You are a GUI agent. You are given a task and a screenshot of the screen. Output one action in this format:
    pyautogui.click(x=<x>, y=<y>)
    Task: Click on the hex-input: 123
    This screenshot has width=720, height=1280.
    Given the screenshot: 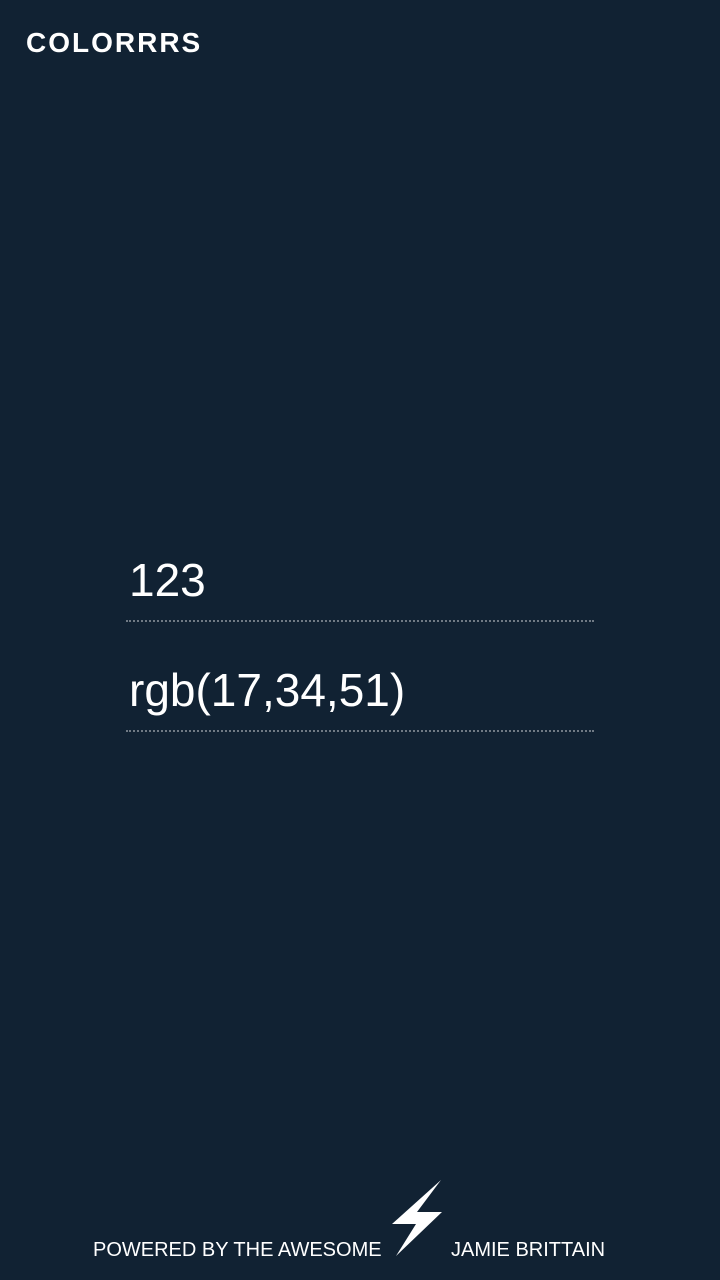 What is the action you would take?
    pyautogui.click(x=360, y=574)
    